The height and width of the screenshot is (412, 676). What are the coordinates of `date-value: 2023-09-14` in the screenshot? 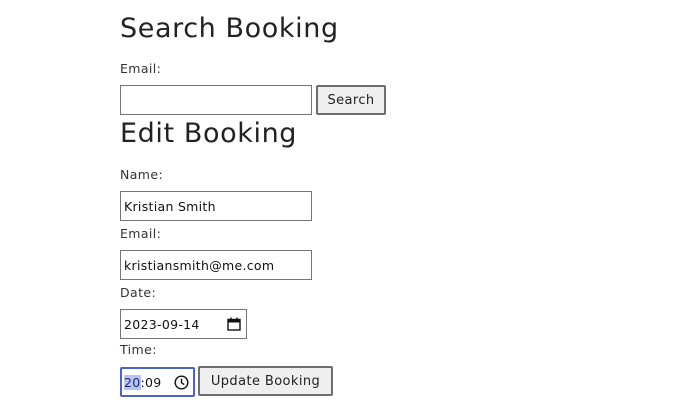 It's located at (162, 324).